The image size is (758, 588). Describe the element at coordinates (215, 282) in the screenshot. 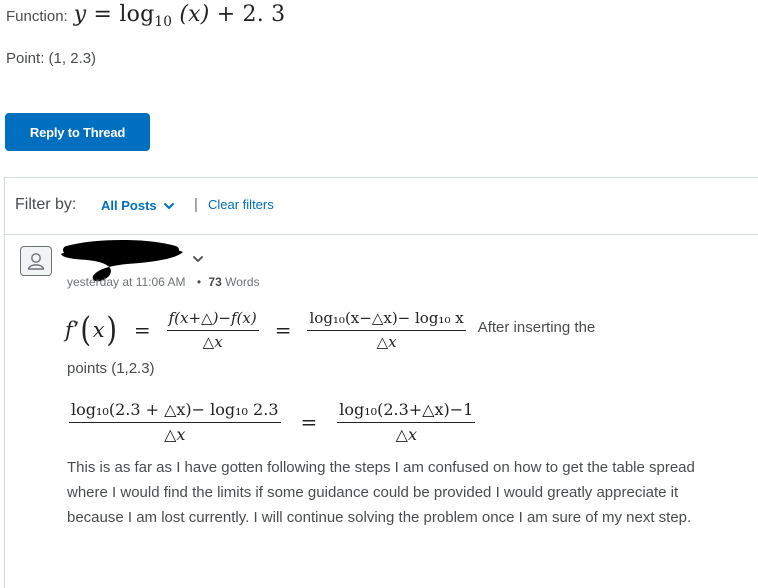

I see `post-word-count: 73` at that location.